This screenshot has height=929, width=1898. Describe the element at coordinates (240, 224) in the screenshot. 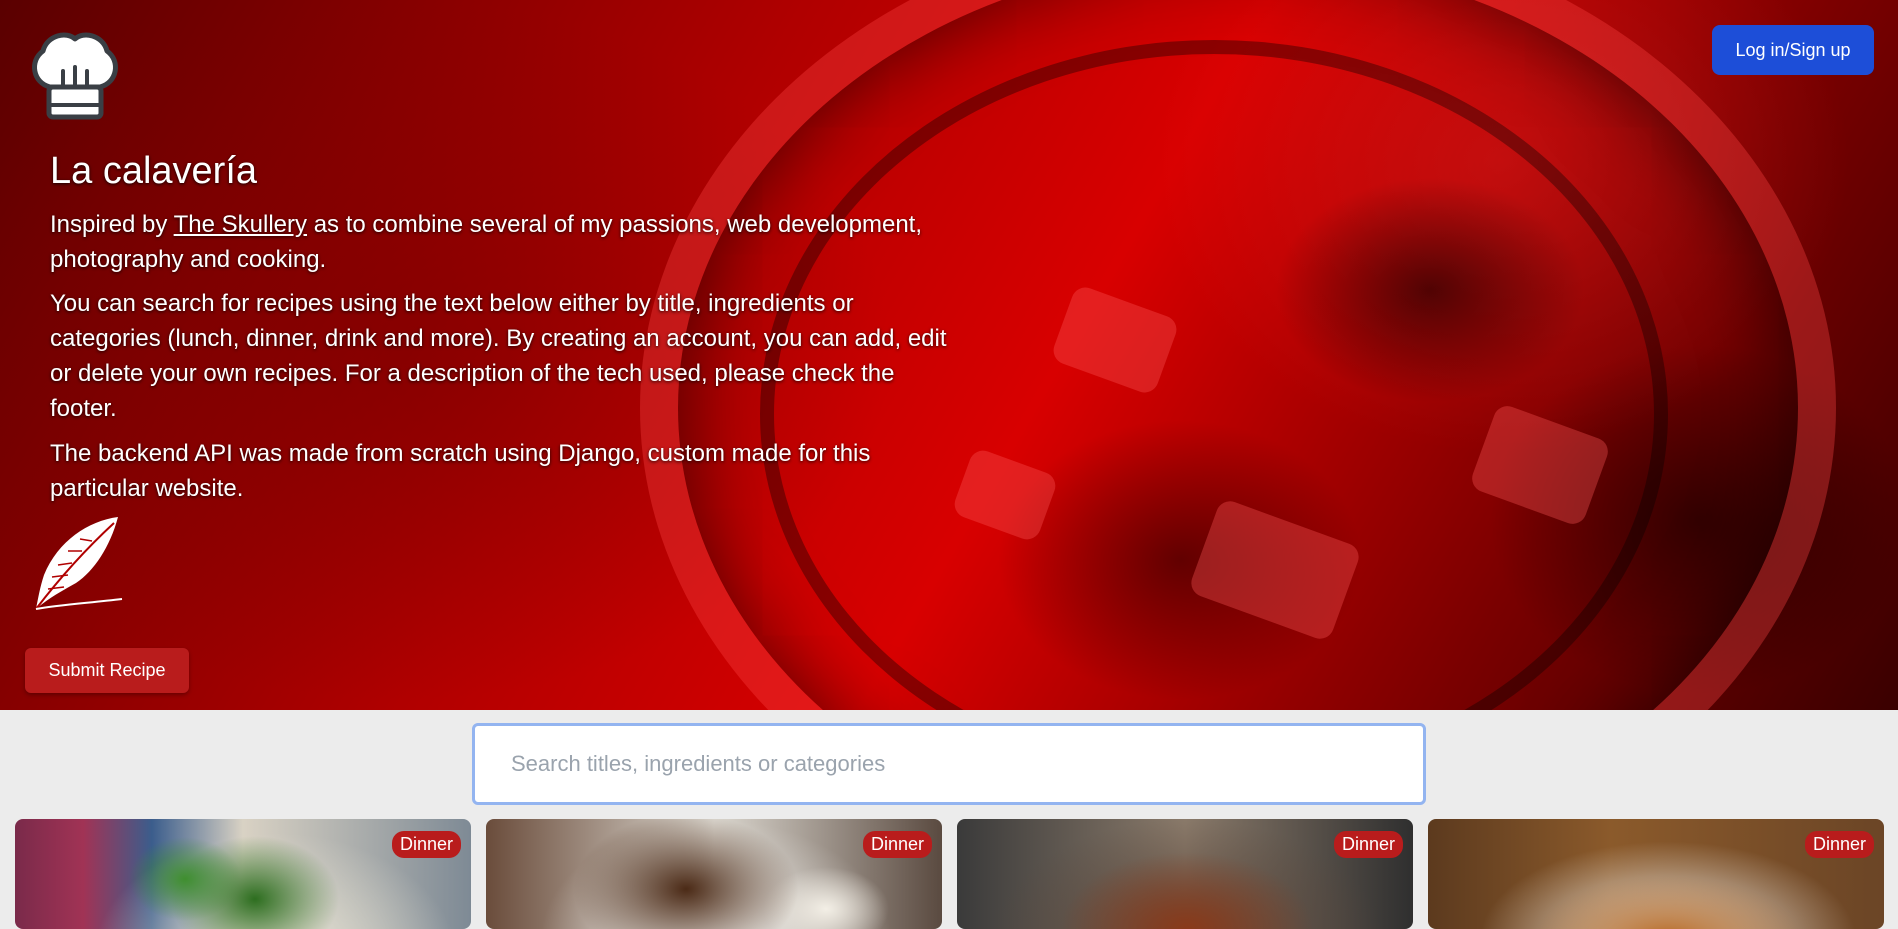

I see `skullery-link: The Skullery` at that location.